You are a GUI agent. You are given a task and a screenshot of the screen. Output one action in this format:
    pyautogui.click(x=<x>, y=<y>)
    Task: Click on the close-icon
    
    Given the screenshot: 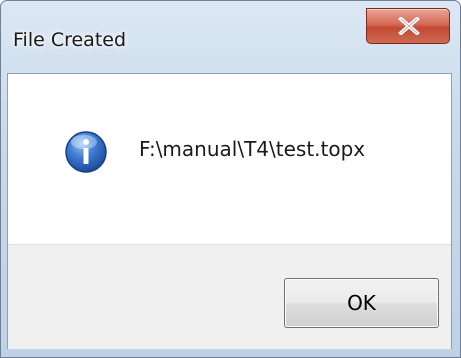 What is the action you would take?
    pyautogui.click(x=409, y=26)
    